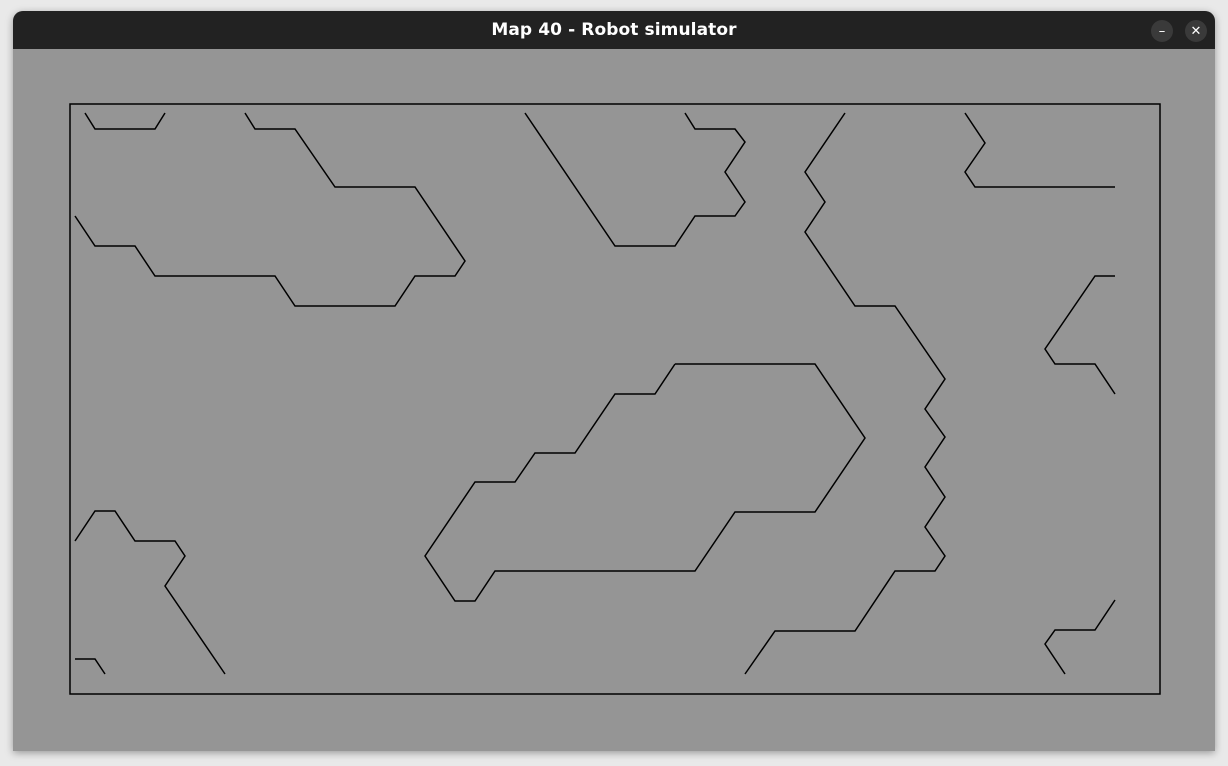  I want to click on obstacle-center-blob, so click(645, 482).